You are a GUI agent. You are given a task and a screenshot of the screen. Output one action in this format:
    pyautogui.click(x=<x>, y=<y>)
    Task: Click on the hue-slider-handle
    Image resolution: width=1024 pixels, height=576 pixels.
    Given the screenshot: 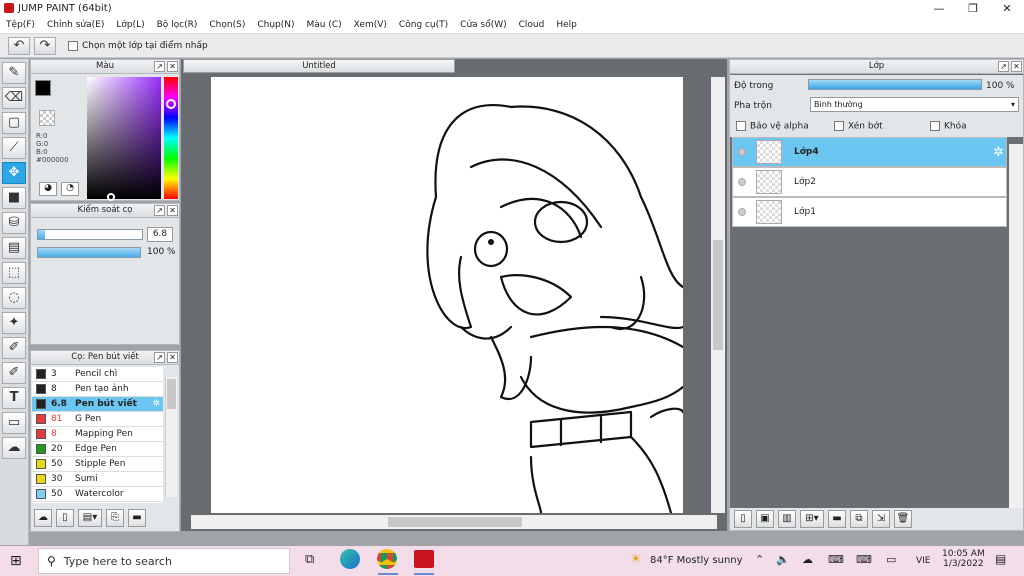 What is the action you would take?
    pyautogui.click(x=171, y=104)
    